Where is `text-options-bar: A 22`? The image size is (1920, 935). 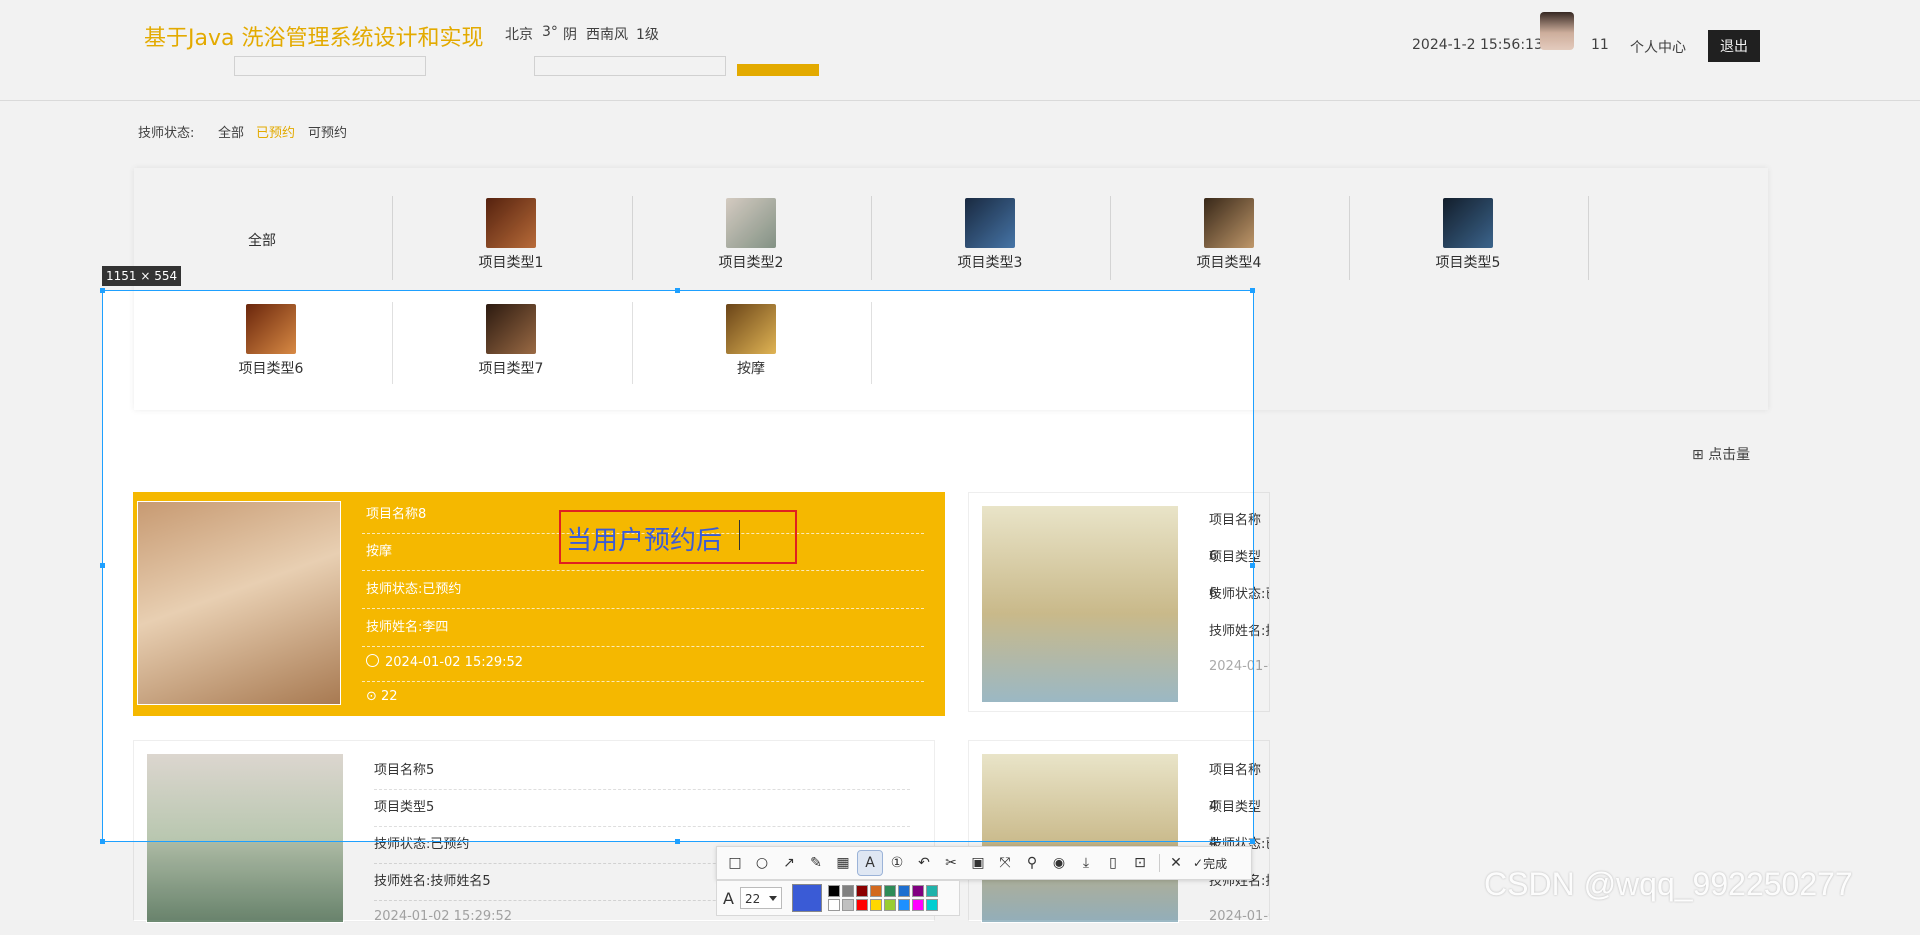 text-options-bar: A 22 is located at coordinates (838, 898).